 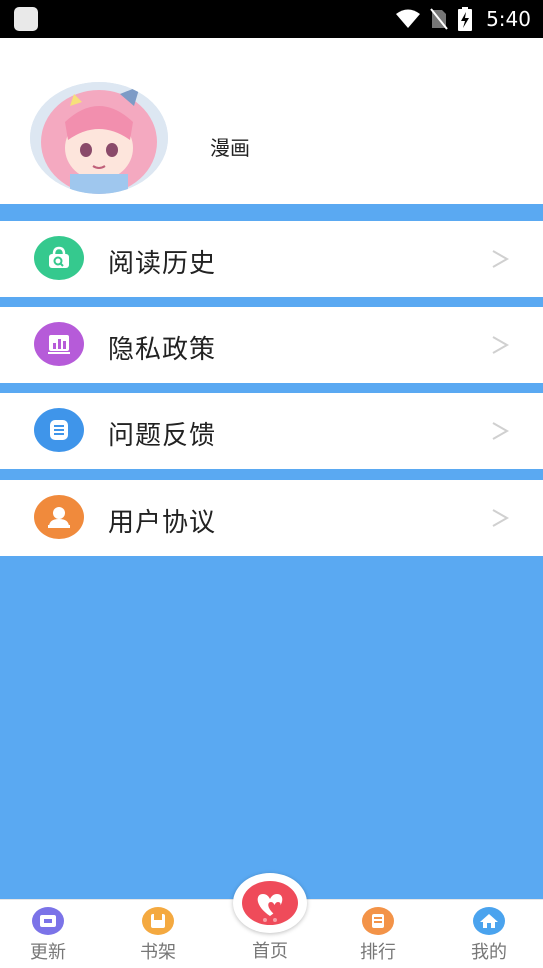 What do you see at coordinates (489, 952) in the screenshot?
I see `tab-label: 我的` at bounding box center [489, 952].